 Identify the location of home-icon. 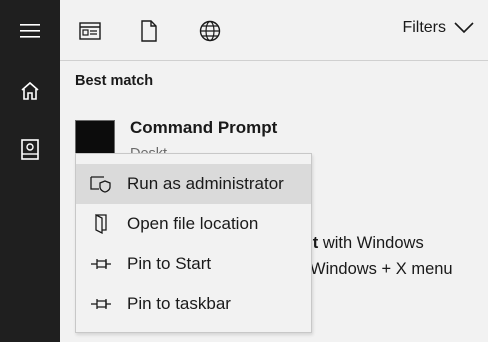
(30, 90).